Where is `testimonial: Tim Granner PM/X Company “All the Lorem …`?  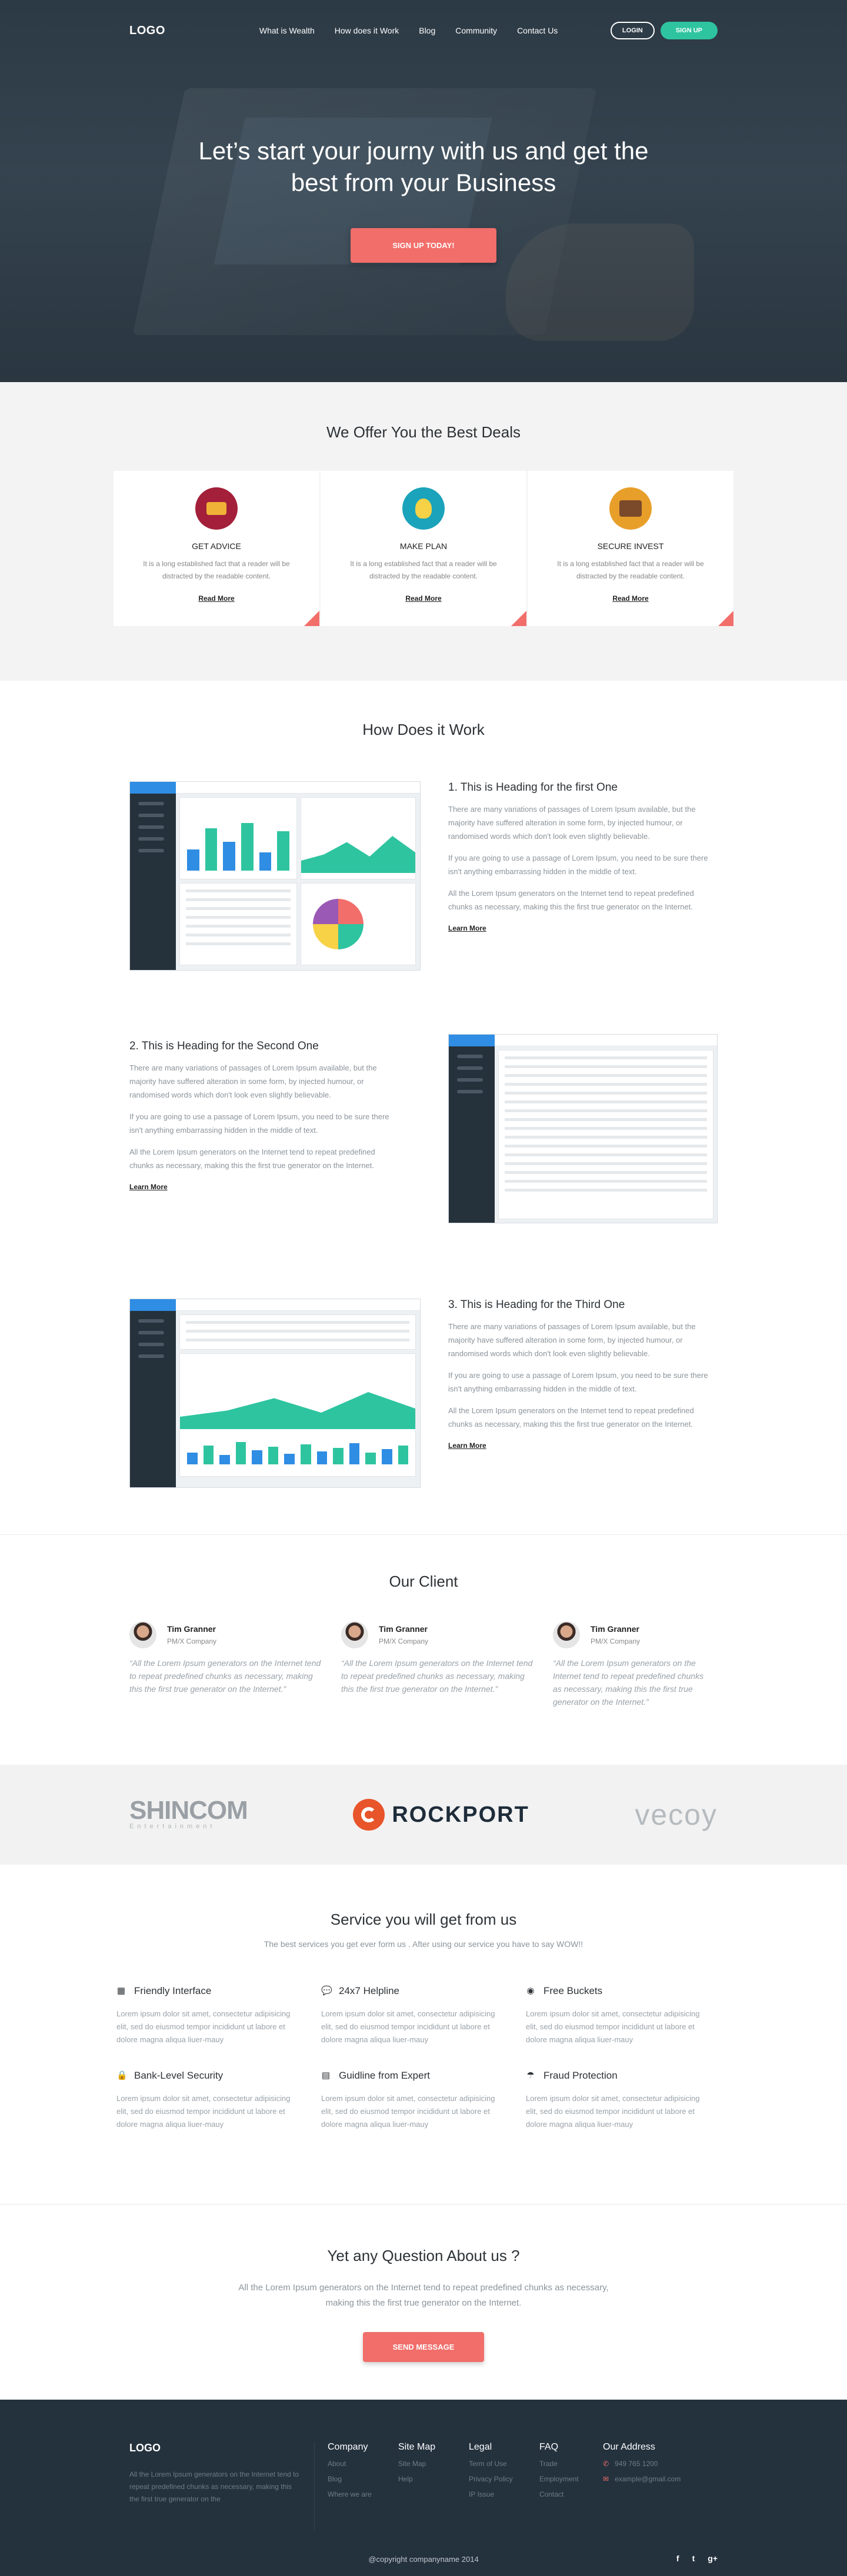 testimonial: Tim Granner PM/X Company “All the Lorem … is located at coordinates (235, 1664).